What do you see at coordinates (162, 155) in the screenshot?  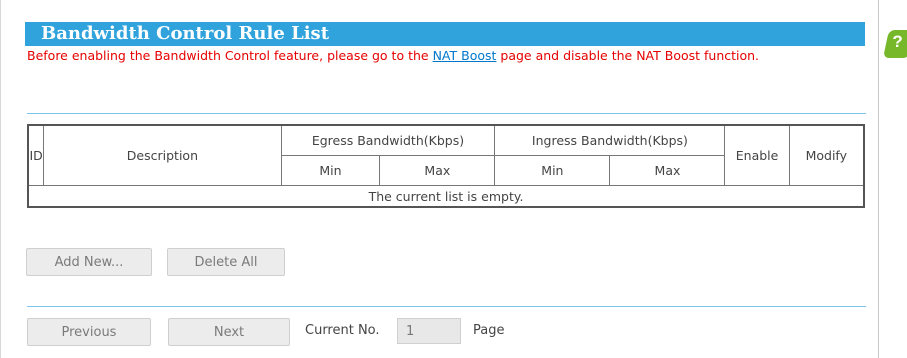 I see `column-header-description: Description` at bounding box center [162, 155].